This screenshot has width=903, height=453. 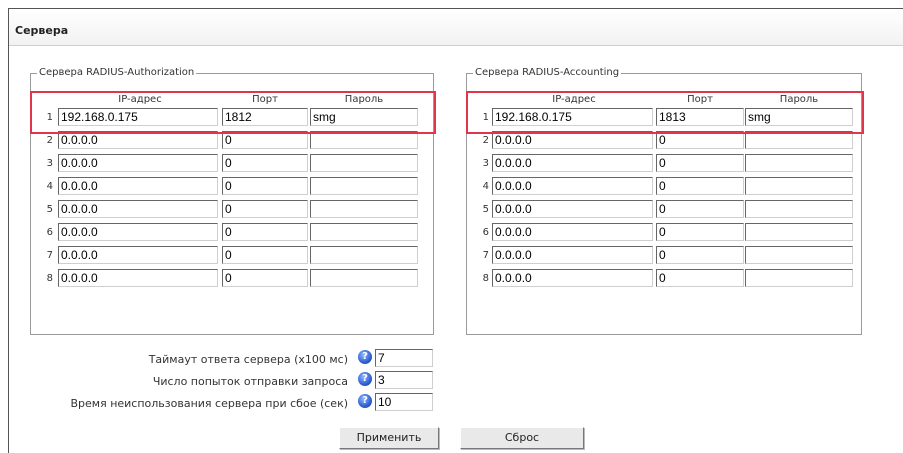 What do you see at coordinates (456, 27) in the screenshot?
I see `panel-header: Сервера` at bounding box center [456, 27].